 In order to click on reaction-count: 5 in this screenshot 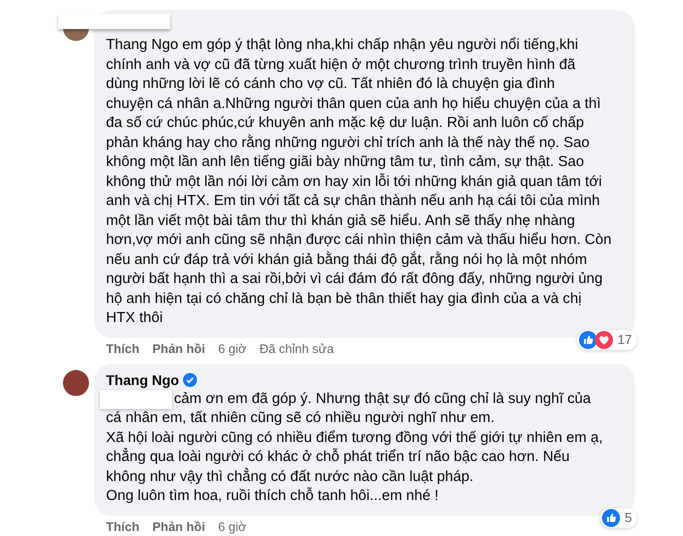, I will do `click(628, 517)`.